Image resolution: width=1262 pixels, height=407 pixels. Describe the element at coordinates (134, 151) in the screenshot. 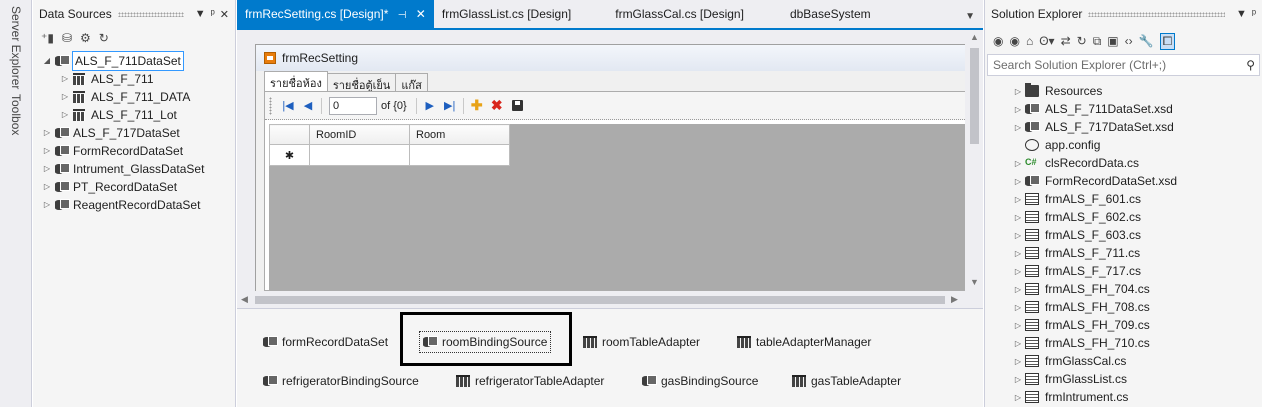

I see `tree-item-dataset: ▷ FormRecordDataSet` at that location.